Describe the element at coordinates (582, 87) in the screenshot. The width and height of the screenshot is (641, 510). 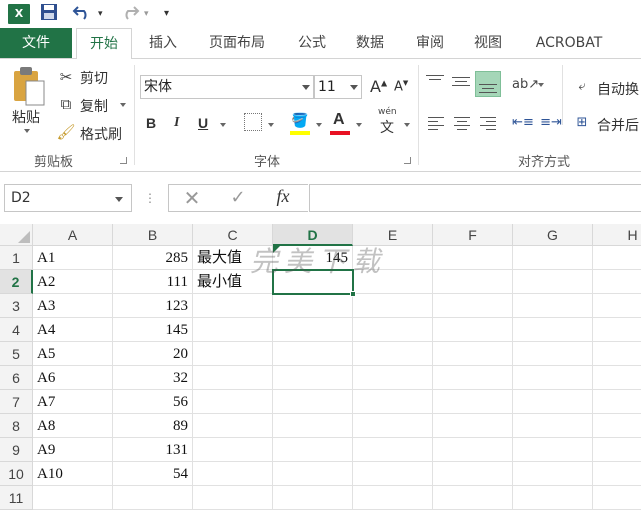
I see `wrap-text-icon: ⤶` at that location.